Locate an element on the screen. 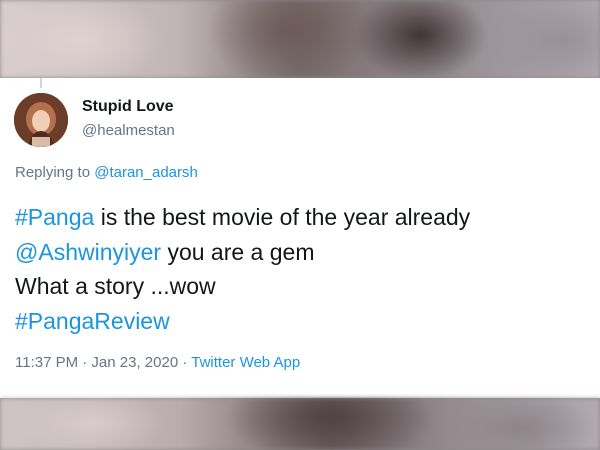 The image size is (600, 450). tweet-source-app: Twitter Web App is located at coordinates (245, 362).